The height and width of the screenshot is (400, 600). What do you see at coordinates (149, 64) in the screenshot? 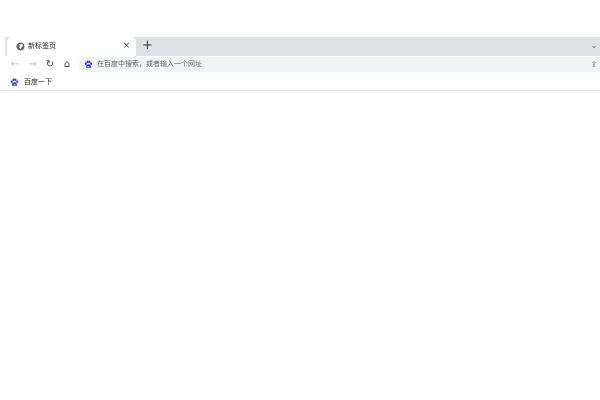
I see `address-bar-placeholder: 在百度中搜索，或者输入一个网址` at bounding box center [149, 64].